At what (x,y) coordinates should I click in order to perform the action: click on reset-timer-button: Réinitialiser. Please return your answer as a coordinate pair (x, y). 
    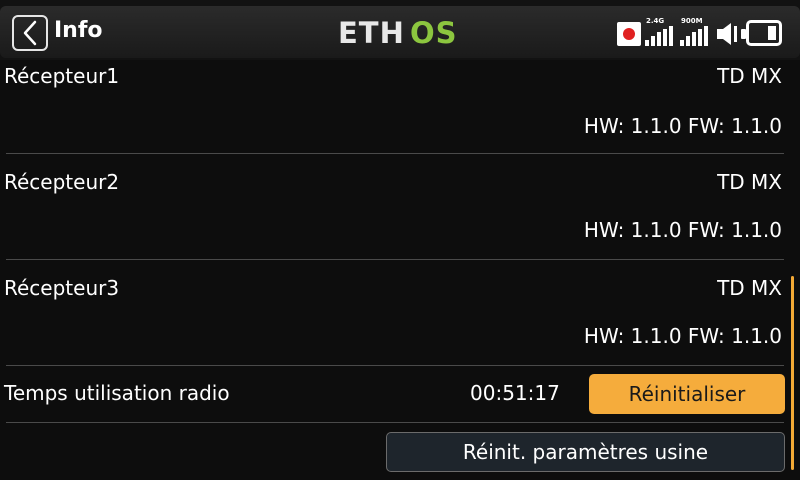
    Looking at the image, I should click on (687, 394).